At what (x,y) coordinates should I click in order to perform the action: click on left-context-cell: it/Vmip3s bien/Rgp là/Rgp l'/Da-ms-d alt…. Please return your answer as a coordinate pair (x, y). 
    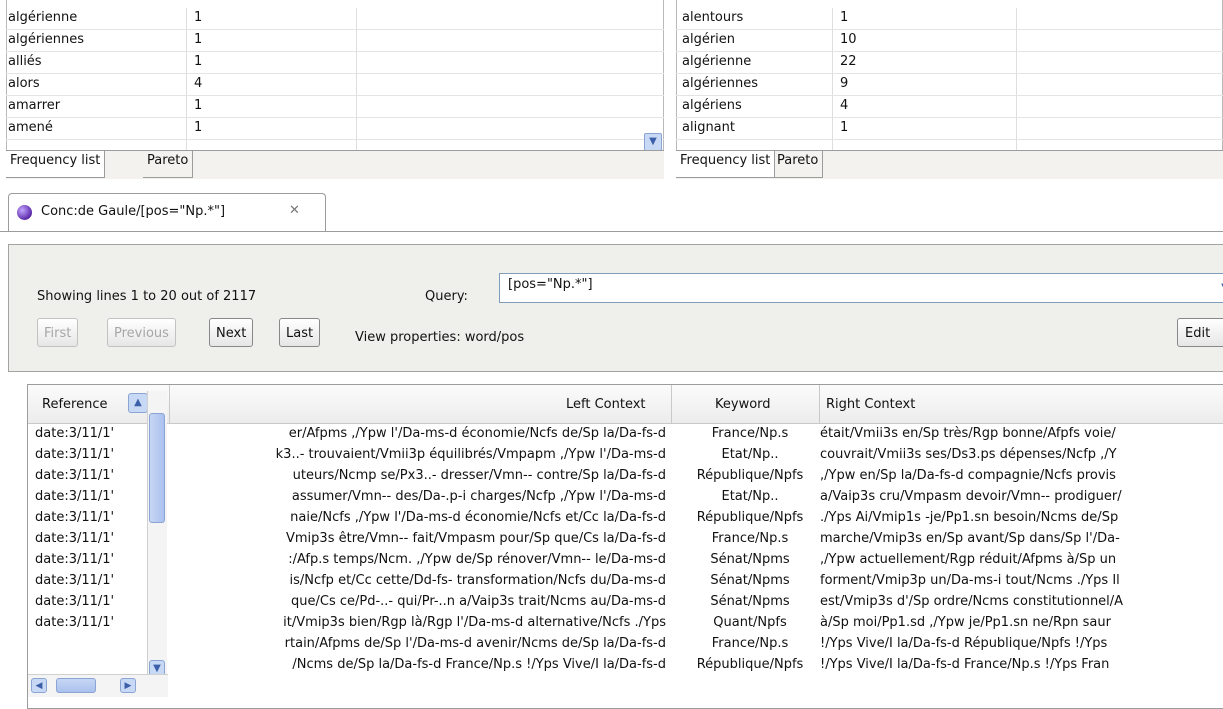
    Looking at the image, I should click on (474, 622).